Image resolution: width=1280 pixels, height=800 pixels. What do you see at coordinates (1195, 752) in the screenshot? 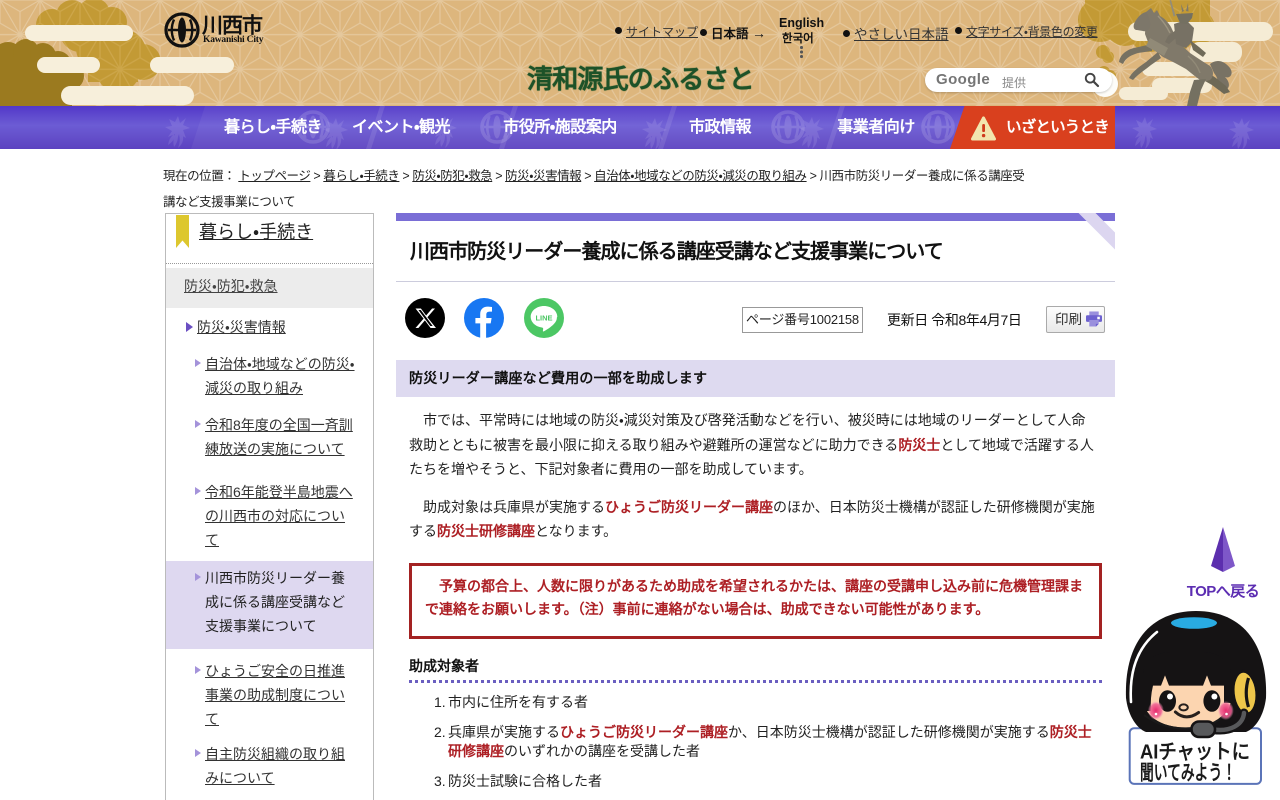
I see `svg-text: AIチャットに` at bounding box center [1195, 752].